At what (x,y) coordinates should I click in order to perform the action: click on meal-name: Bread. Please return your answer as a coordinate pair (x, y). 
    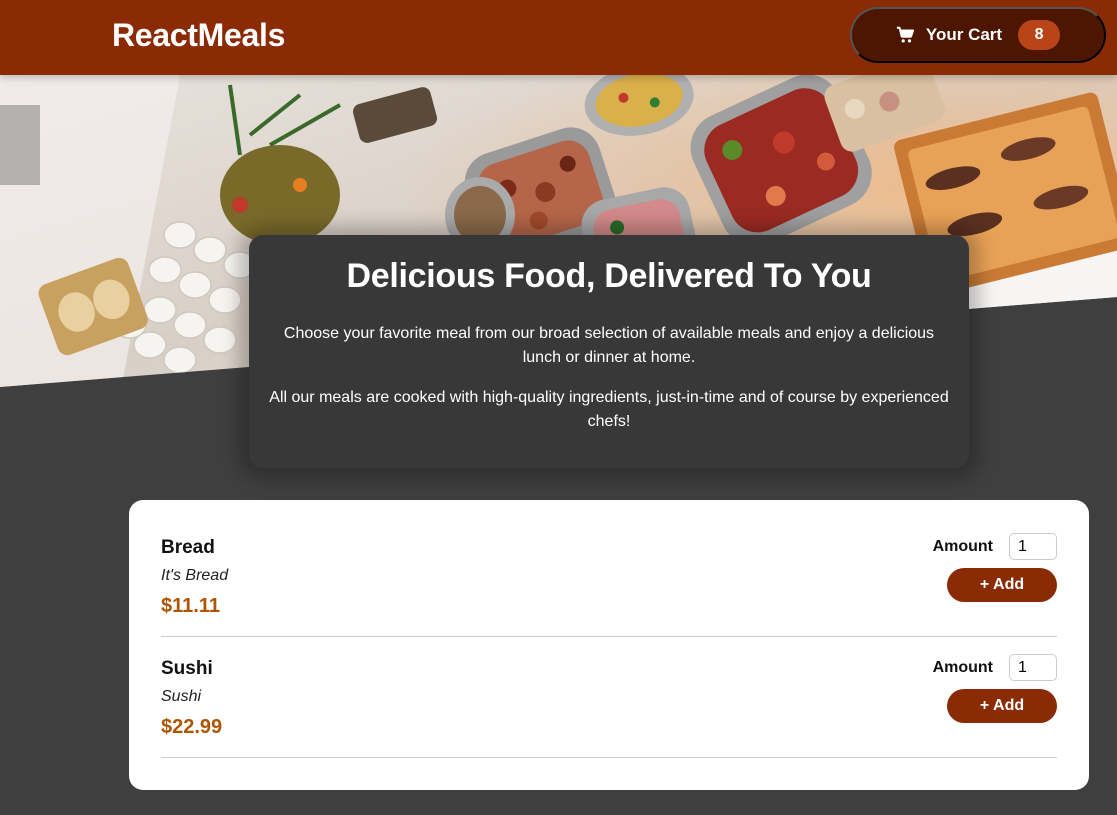
    Looking at the image, I should click on (188, 547).